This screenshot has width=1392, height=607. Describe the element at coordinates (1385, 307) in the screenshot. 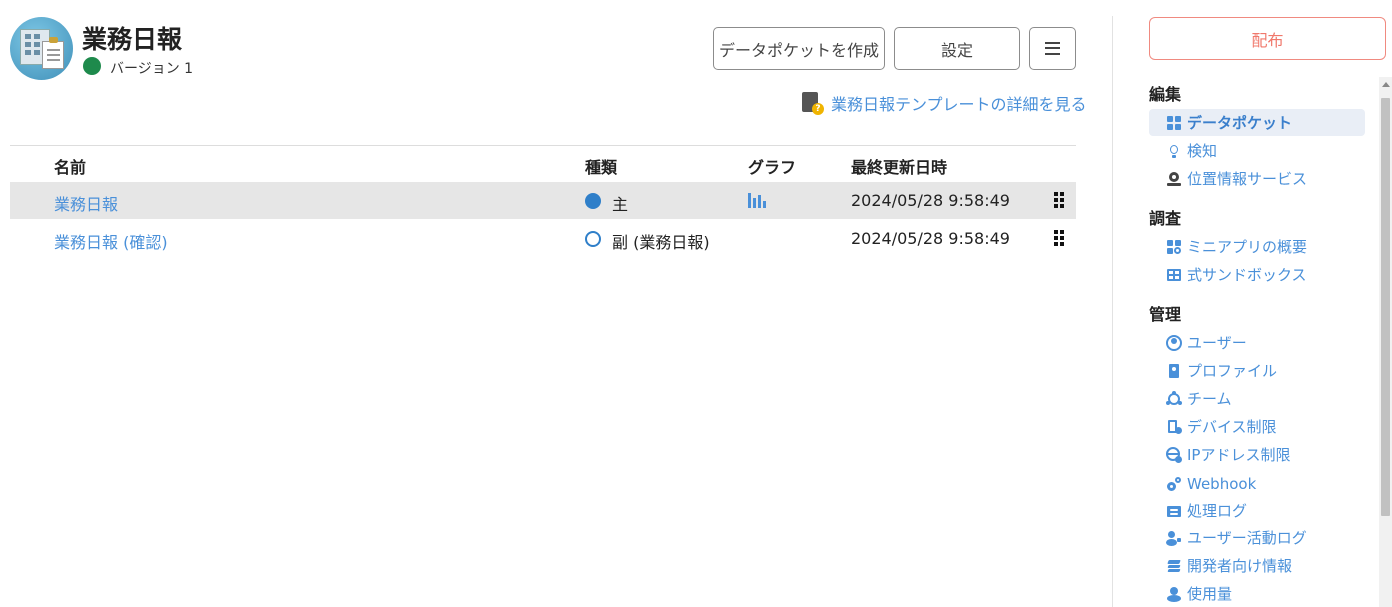

I see `scrollbar-thumb` at that location.